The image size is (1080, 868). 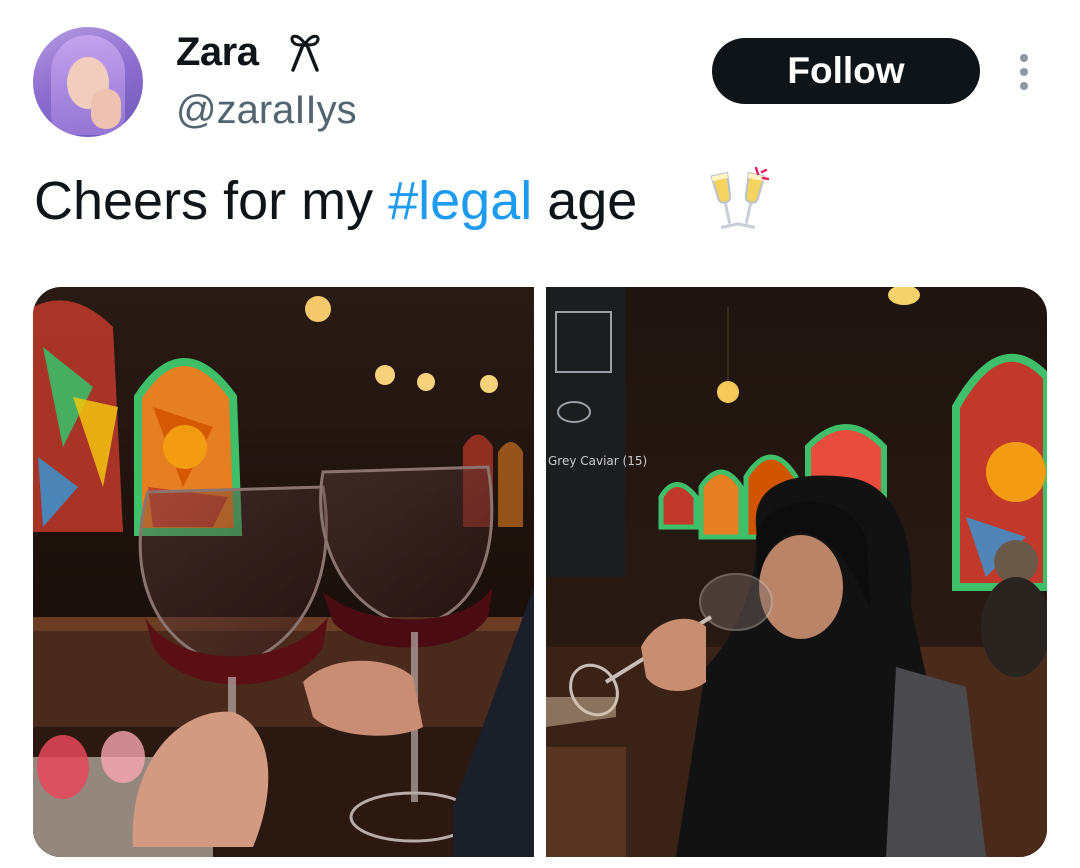 What do you see at coordinates (305, 53) in the screenshot?
I see `ribbon-icon` at bounding box center [305, 53].